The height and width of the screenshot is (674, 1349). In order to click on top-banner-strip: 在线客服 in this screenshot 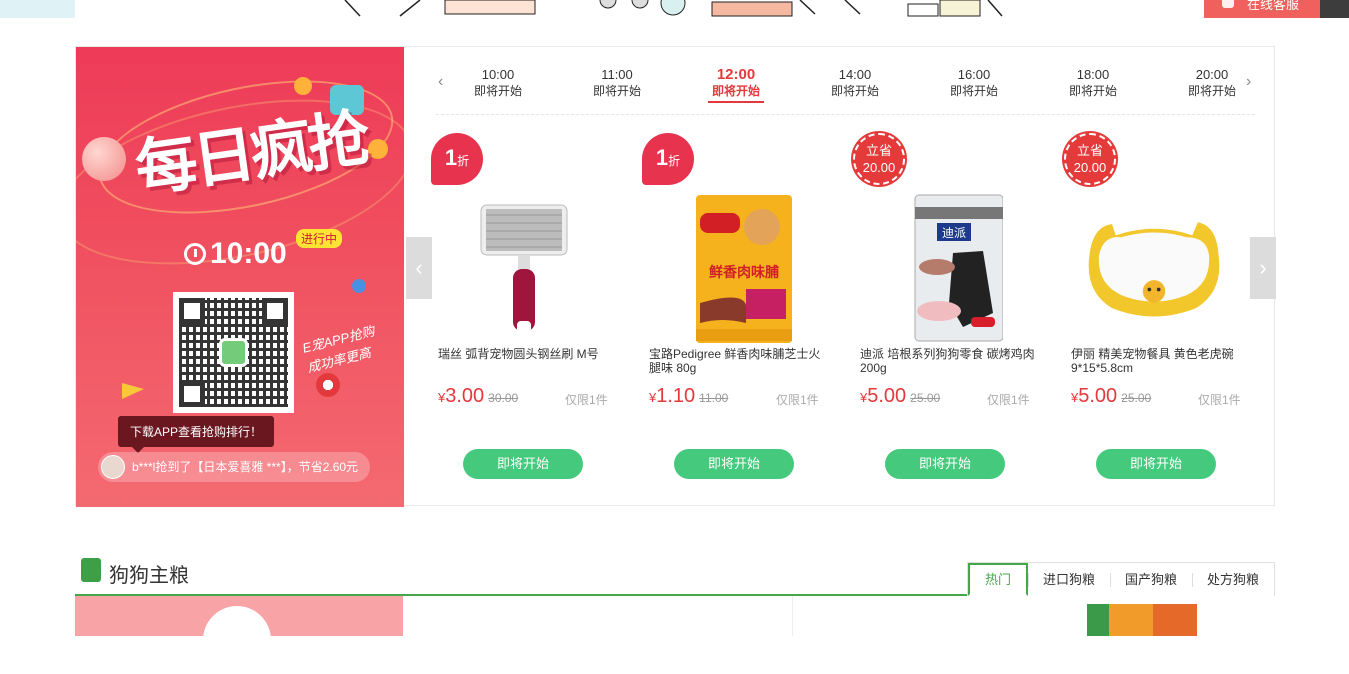, I will do `click(674, 9)`.